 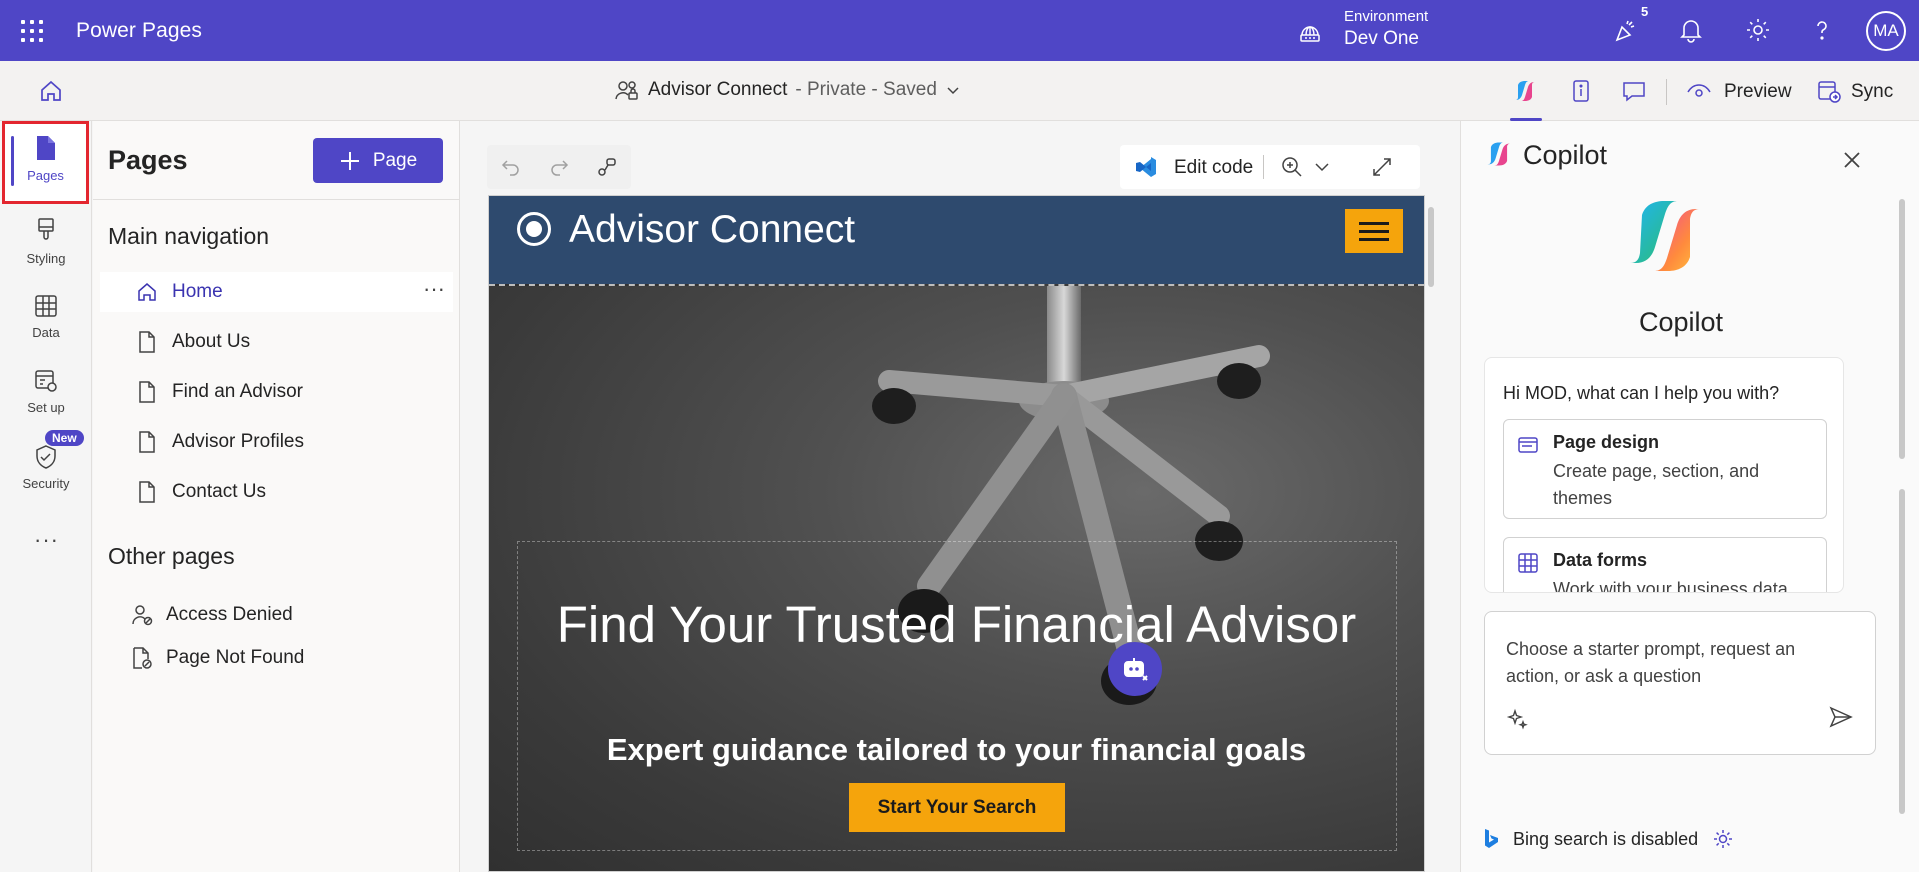 What do you see at coordinates (1528, 563) in the screenshot?
I see `data-forms-icon` at bounding box center [1528, 563].